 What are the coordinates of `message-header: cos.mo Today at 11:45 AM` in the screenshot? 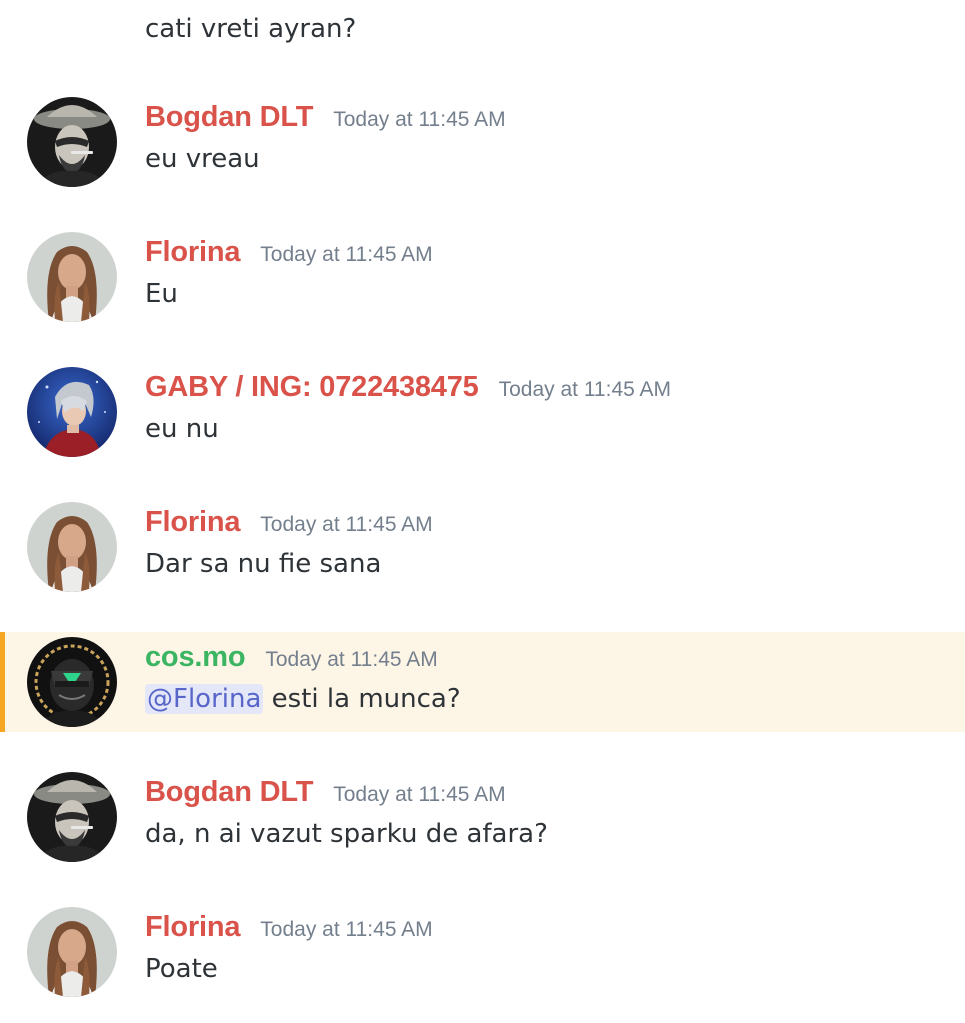 It's located at (291, 657).